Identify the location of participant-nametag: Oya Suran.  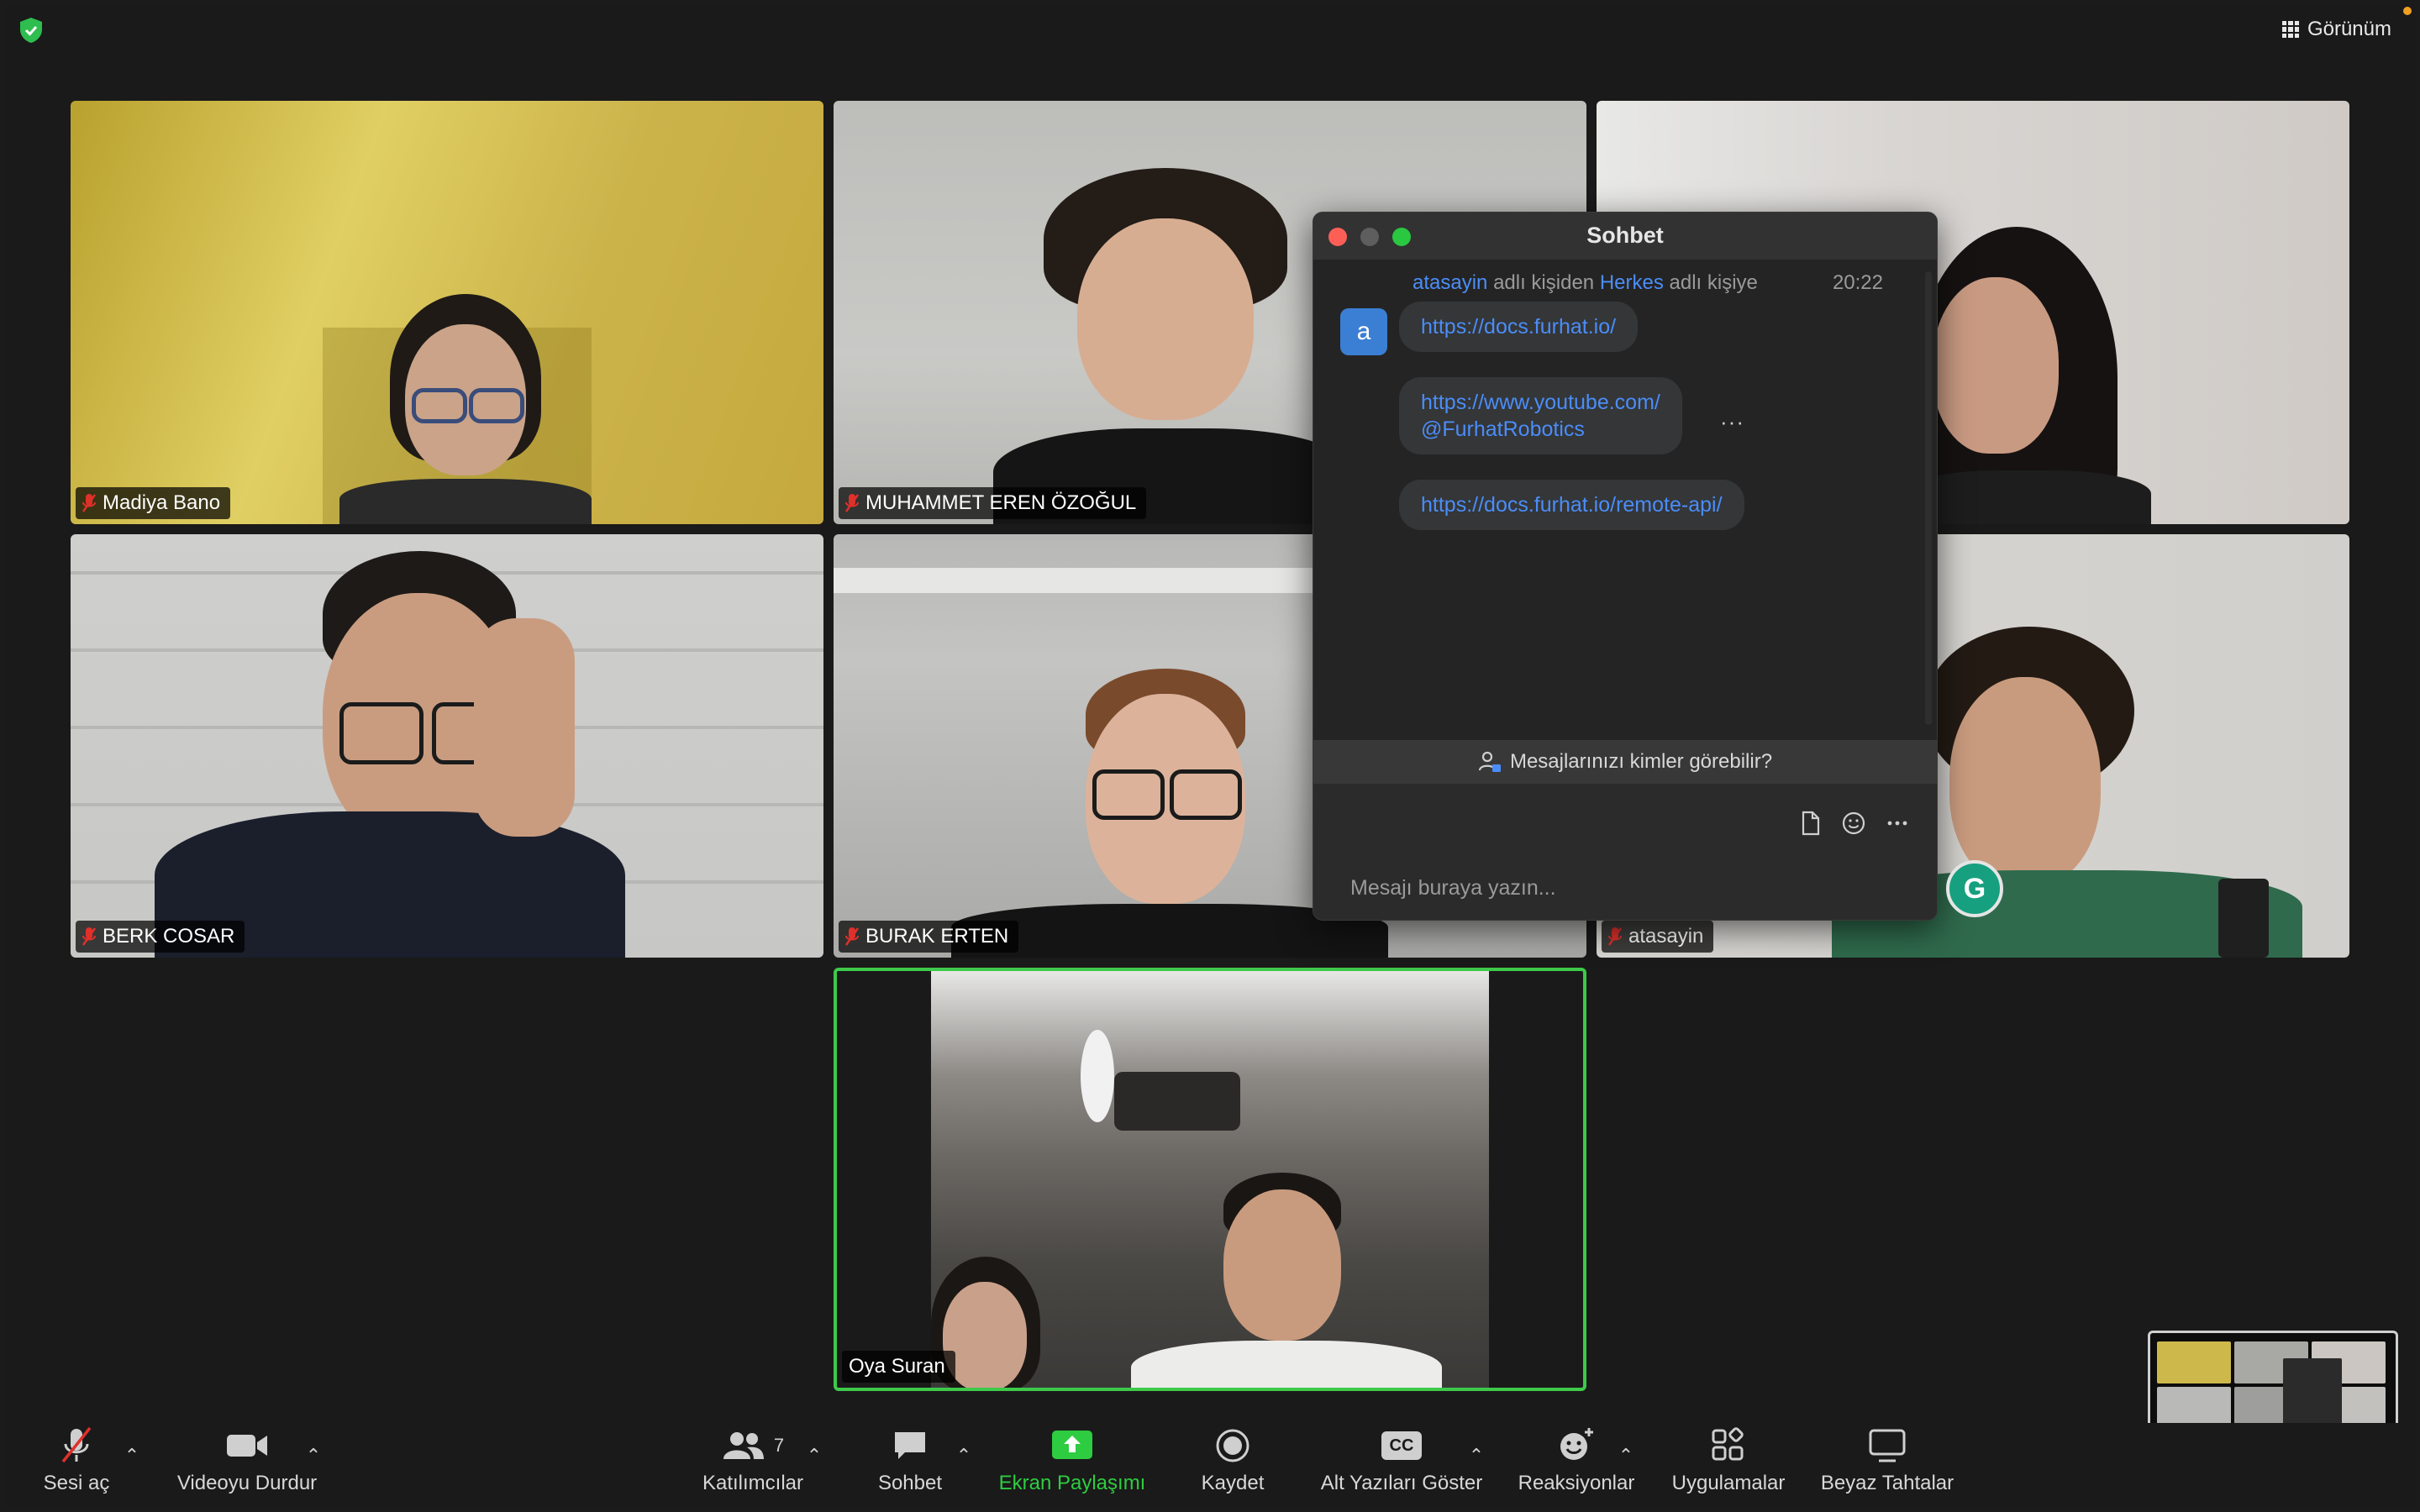
(899, 1367).